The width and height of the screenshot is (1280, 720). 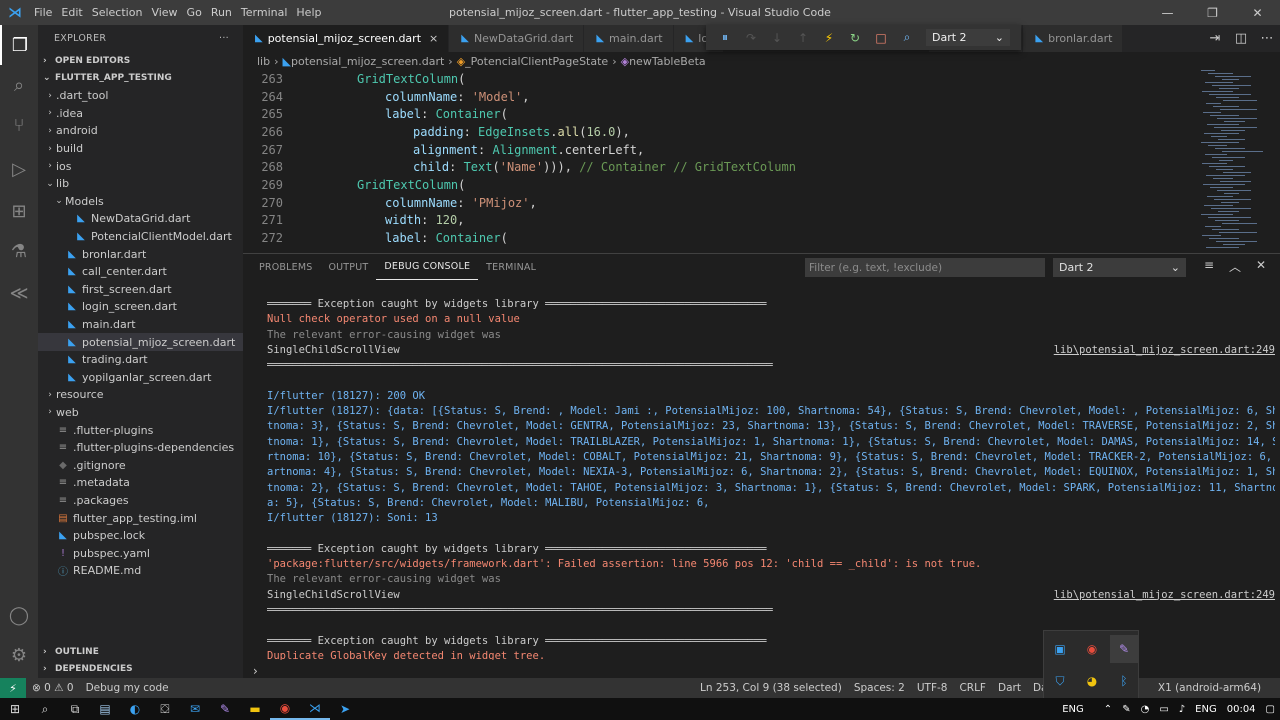 What do you see at coordinates (140, 202) in the screenshot?
I see `folder-item: ⌄ Models` at bounding box center [140, 202].